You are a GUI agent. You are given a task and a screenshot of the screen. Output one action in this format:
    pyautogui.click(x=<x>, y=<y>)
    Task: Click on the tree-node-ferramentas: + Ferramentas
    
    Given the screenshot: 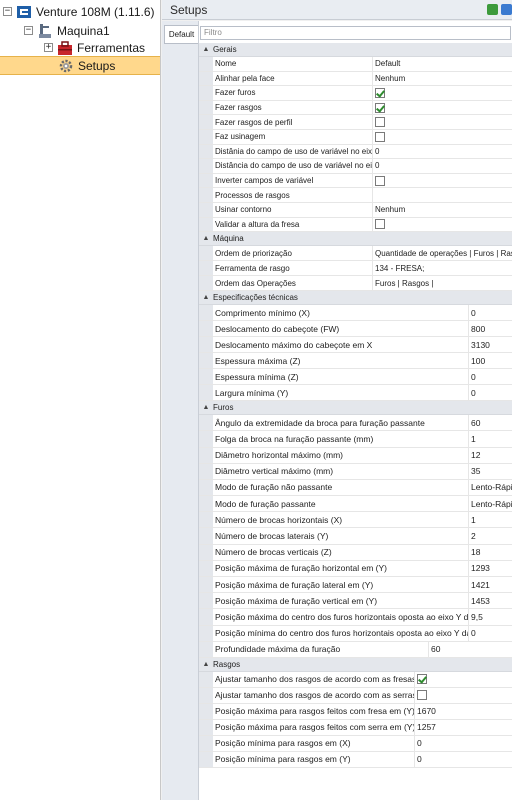 What is the action you would take?
    pyautogui.click(x=94, y=47)
    